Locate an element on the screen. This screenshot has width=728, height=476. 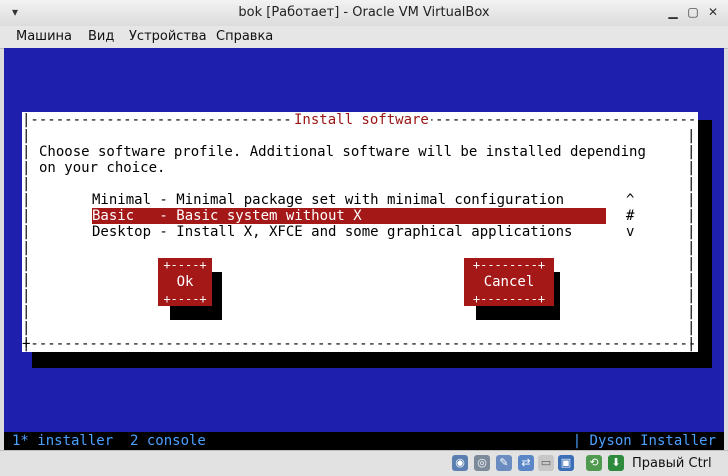
close-icon: ✕ is located at coordinates (713, 12).